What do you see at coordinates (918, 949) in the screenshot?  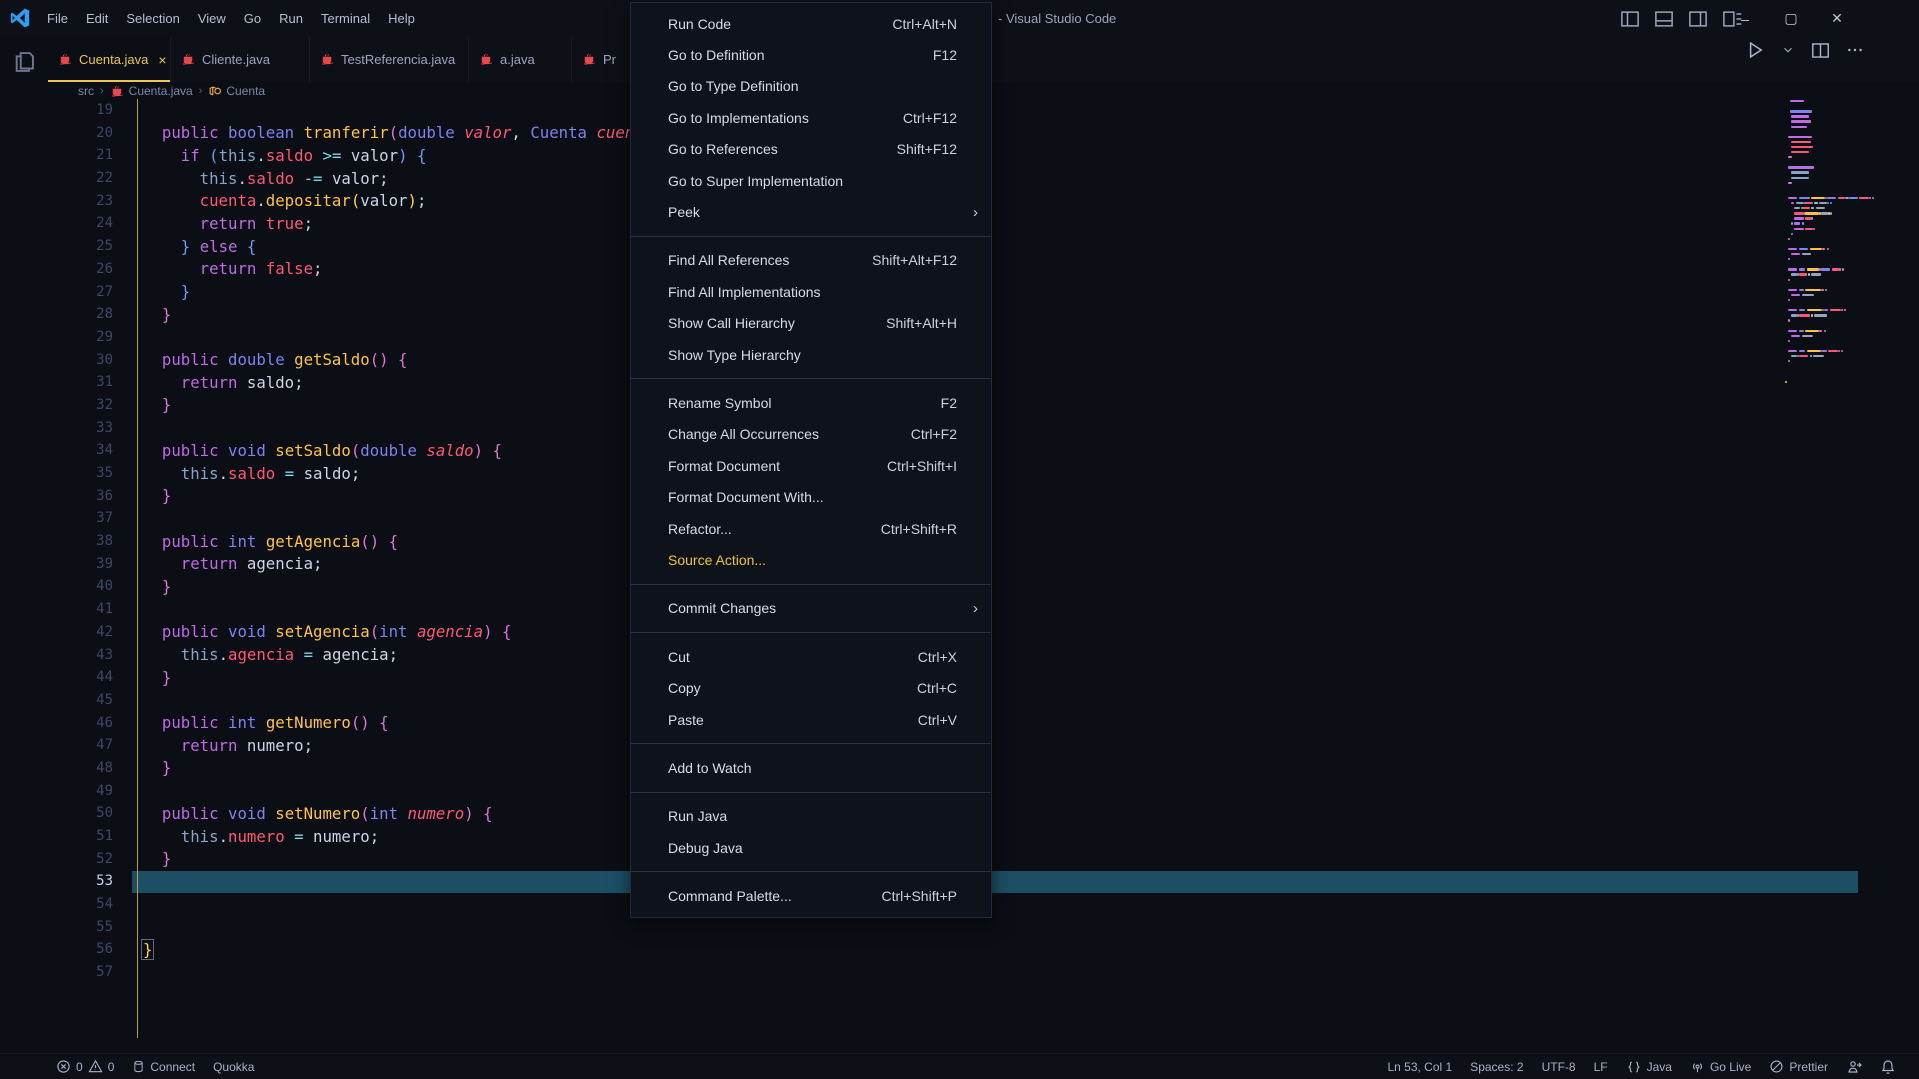 I see `code-line-56: 56}` at bounding box center [918, 949].